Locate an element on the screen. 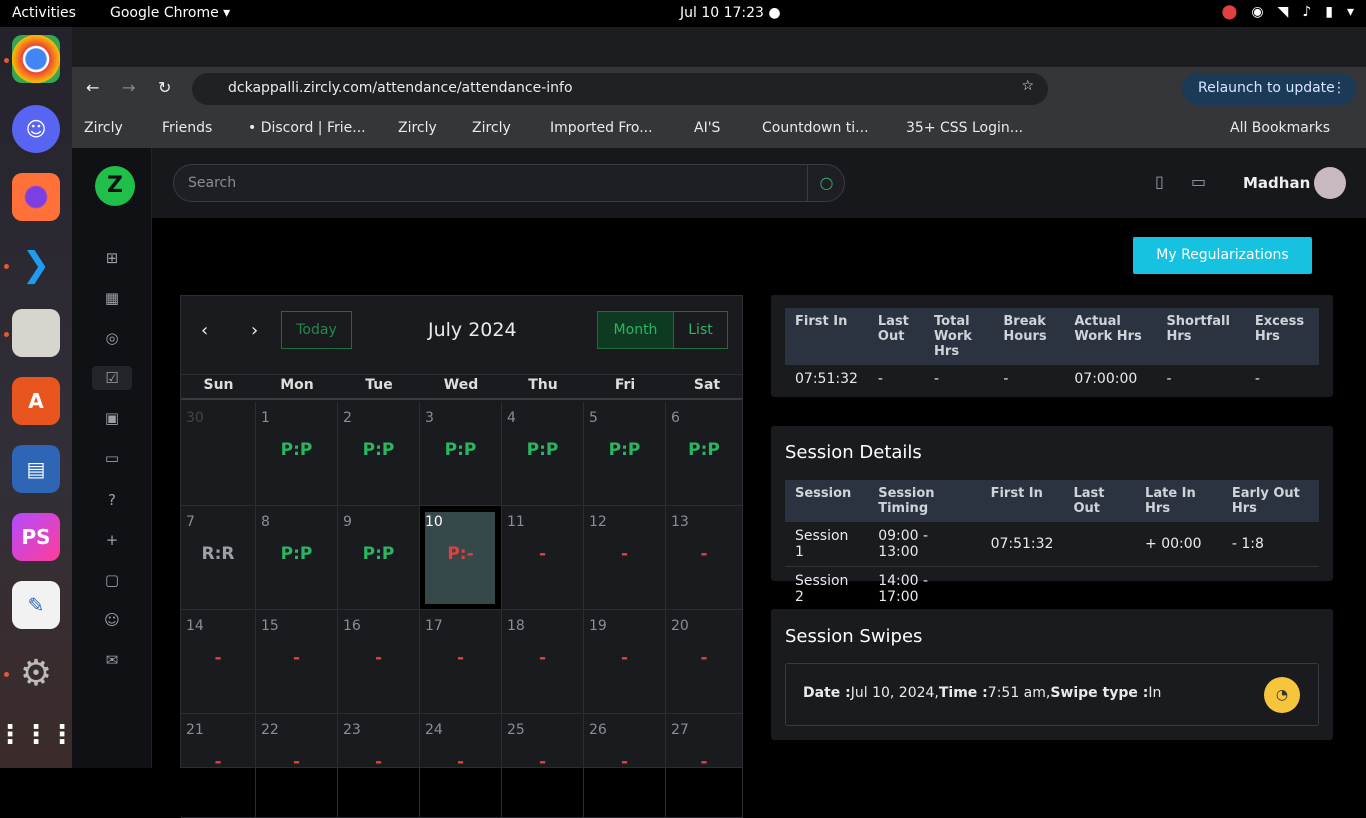  calendar-day: 13- is located at coordinates (704, 558).